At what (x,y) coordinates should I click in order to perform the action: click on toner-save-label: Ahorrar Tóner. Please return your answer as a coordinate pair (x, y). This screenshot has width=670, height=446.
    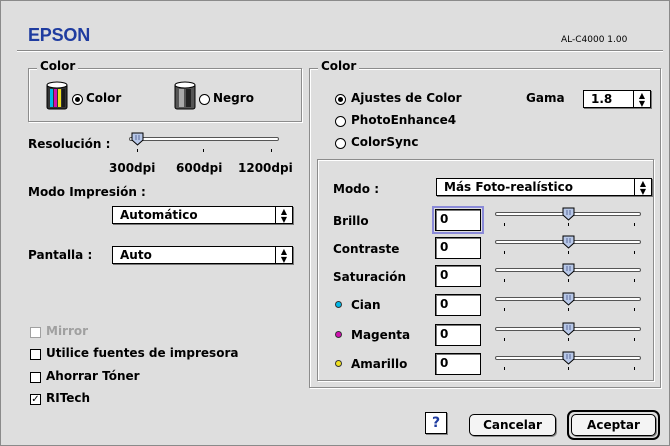
    Looking at the image, I should click on (93, 376).